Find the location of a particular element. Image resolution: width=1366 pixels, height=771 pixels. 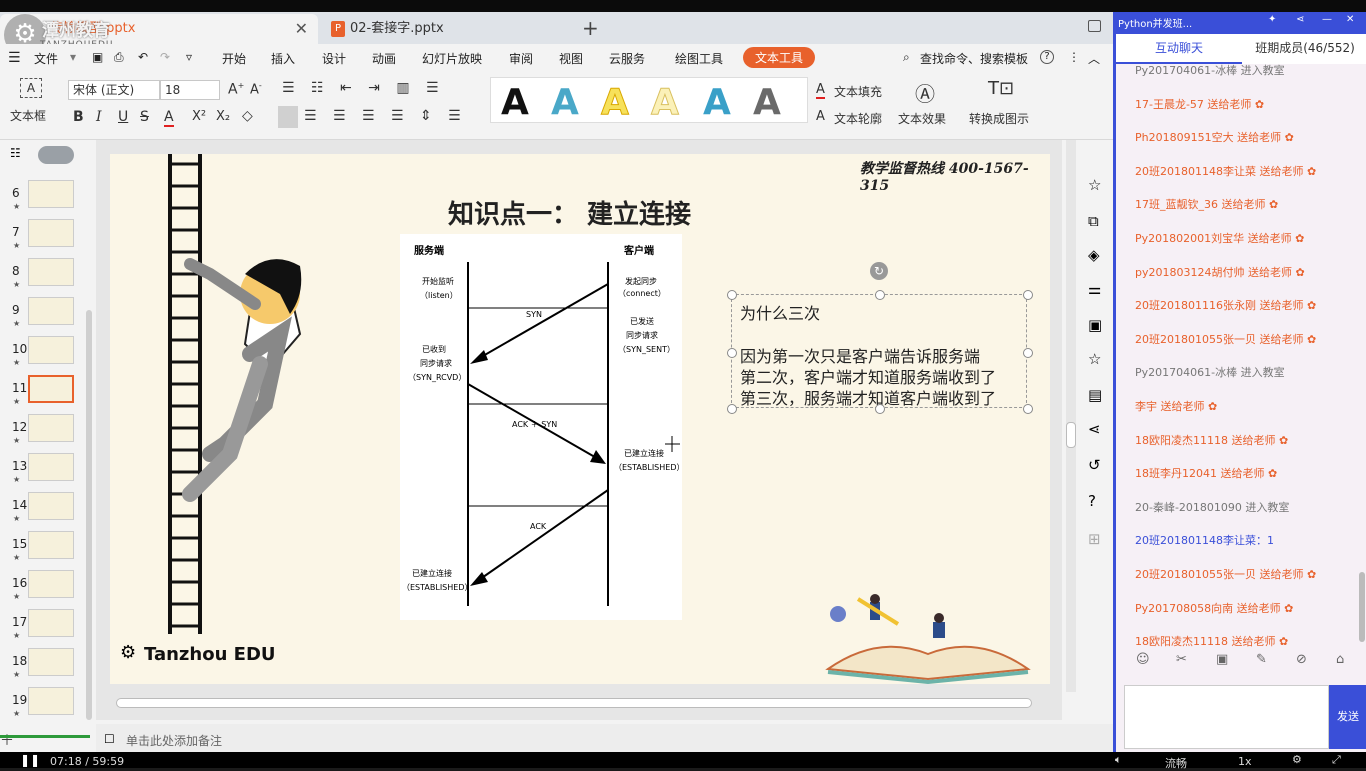

picture-icon: ▣ is located at coordinates (1095, 325).